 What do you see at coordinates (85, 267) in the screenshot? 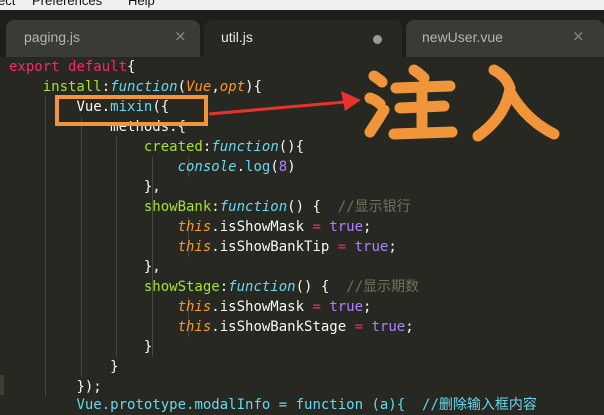
I see `code-line-11: },` at bounding box center [85, 267].